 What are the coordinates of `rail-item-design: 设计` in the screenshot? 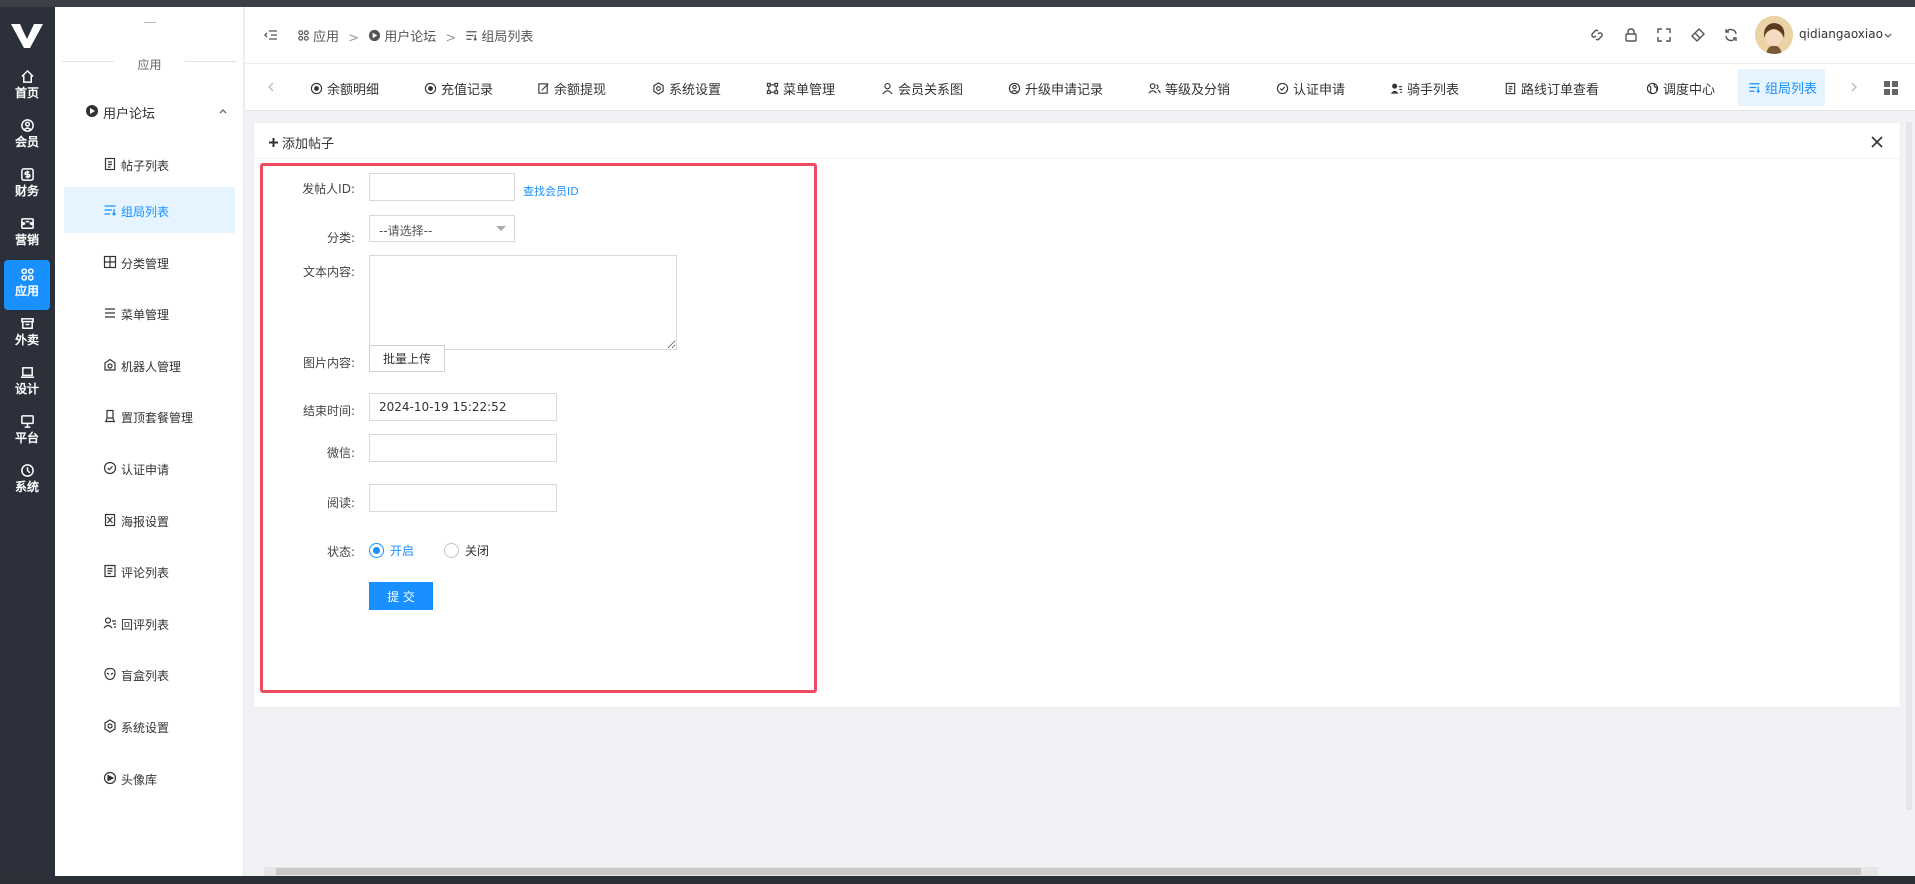 It's located at (27, 383).